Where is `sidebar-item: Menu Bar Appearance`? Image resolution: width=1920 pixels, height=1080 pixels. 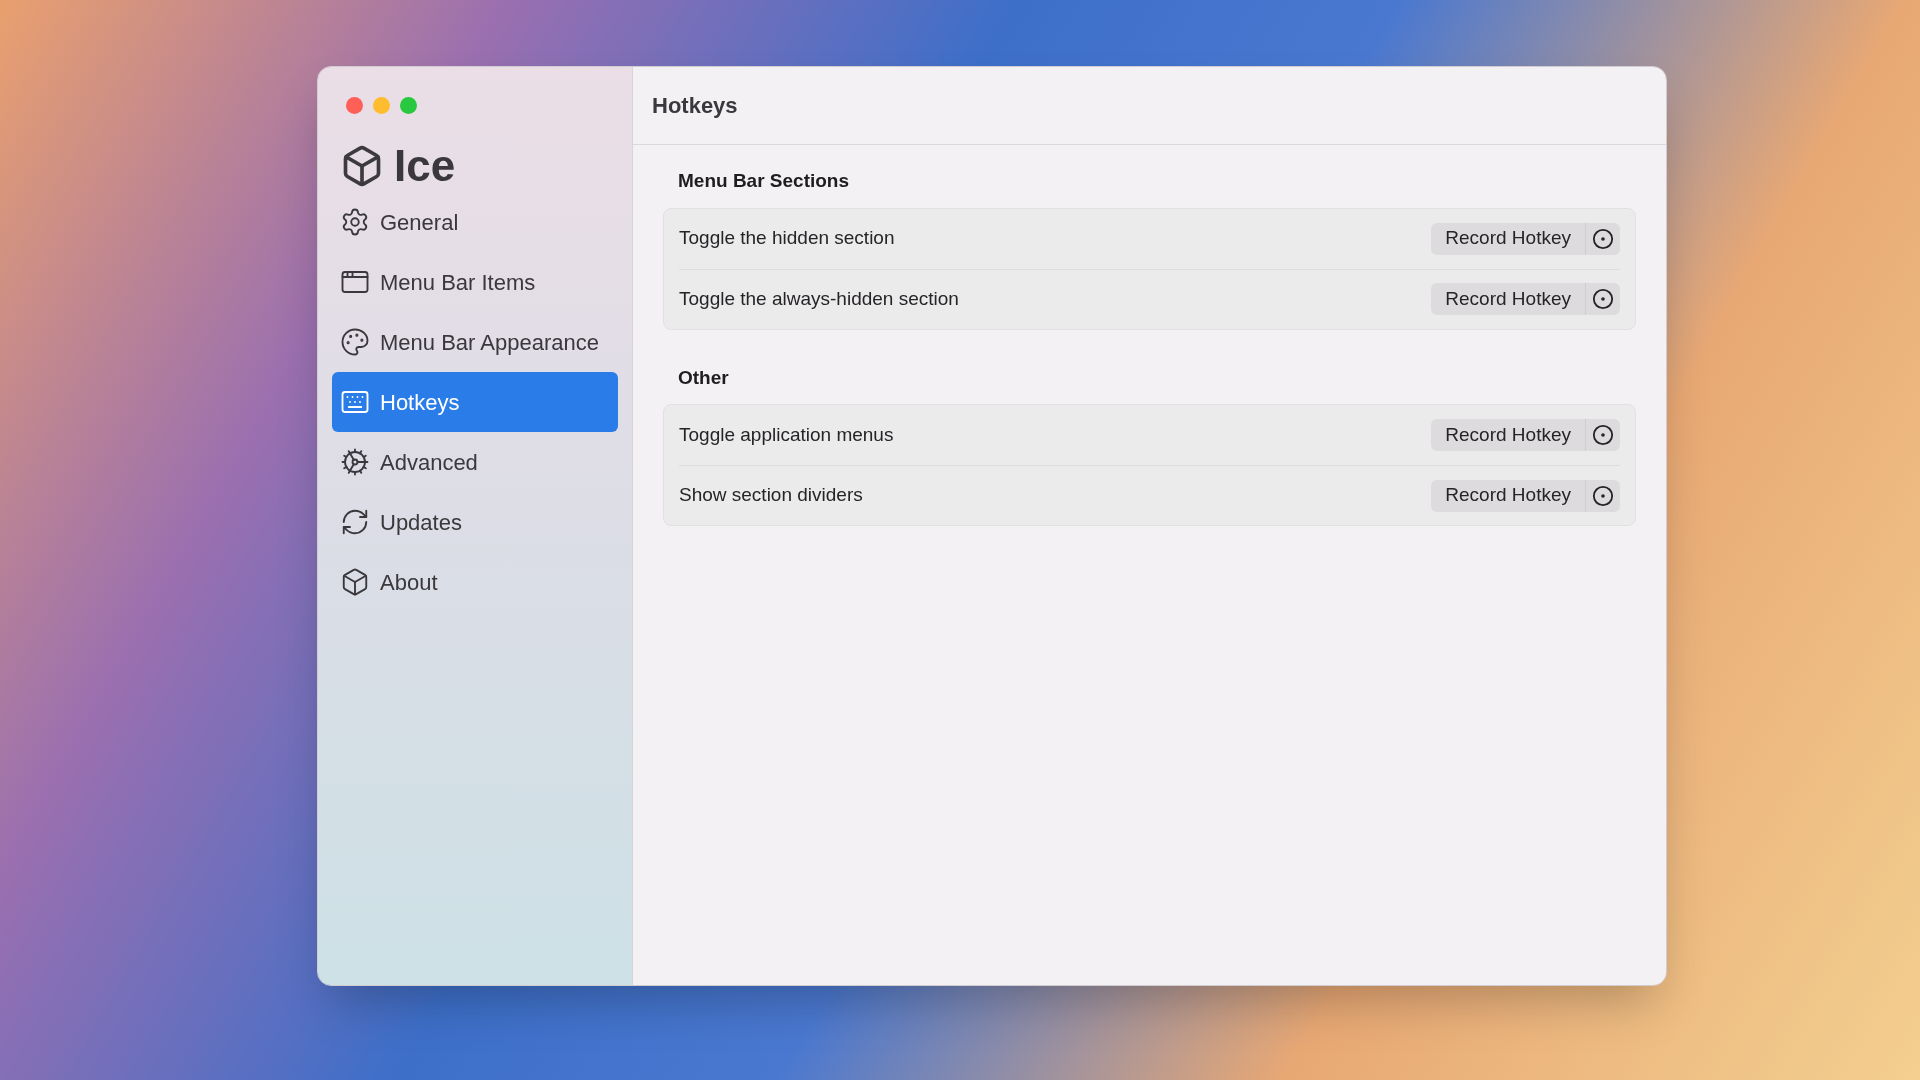
sidebar-item: Menu Bar Appearance is located at coordinates (475, 342).